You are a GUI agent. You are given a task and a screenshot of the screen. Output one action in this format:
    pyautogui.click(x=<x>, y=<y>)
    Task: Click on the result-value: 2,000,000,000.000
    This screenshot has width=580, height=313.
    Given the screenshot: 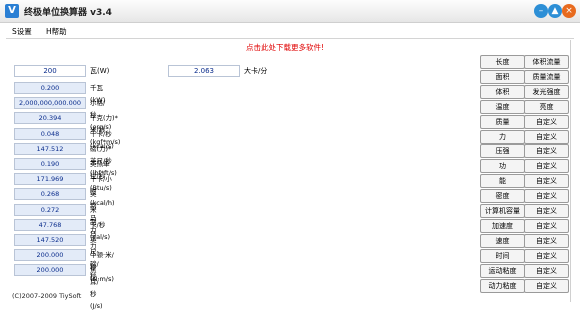 What is the action you would take?
    pyautogui.click(x=50, y=103)
    